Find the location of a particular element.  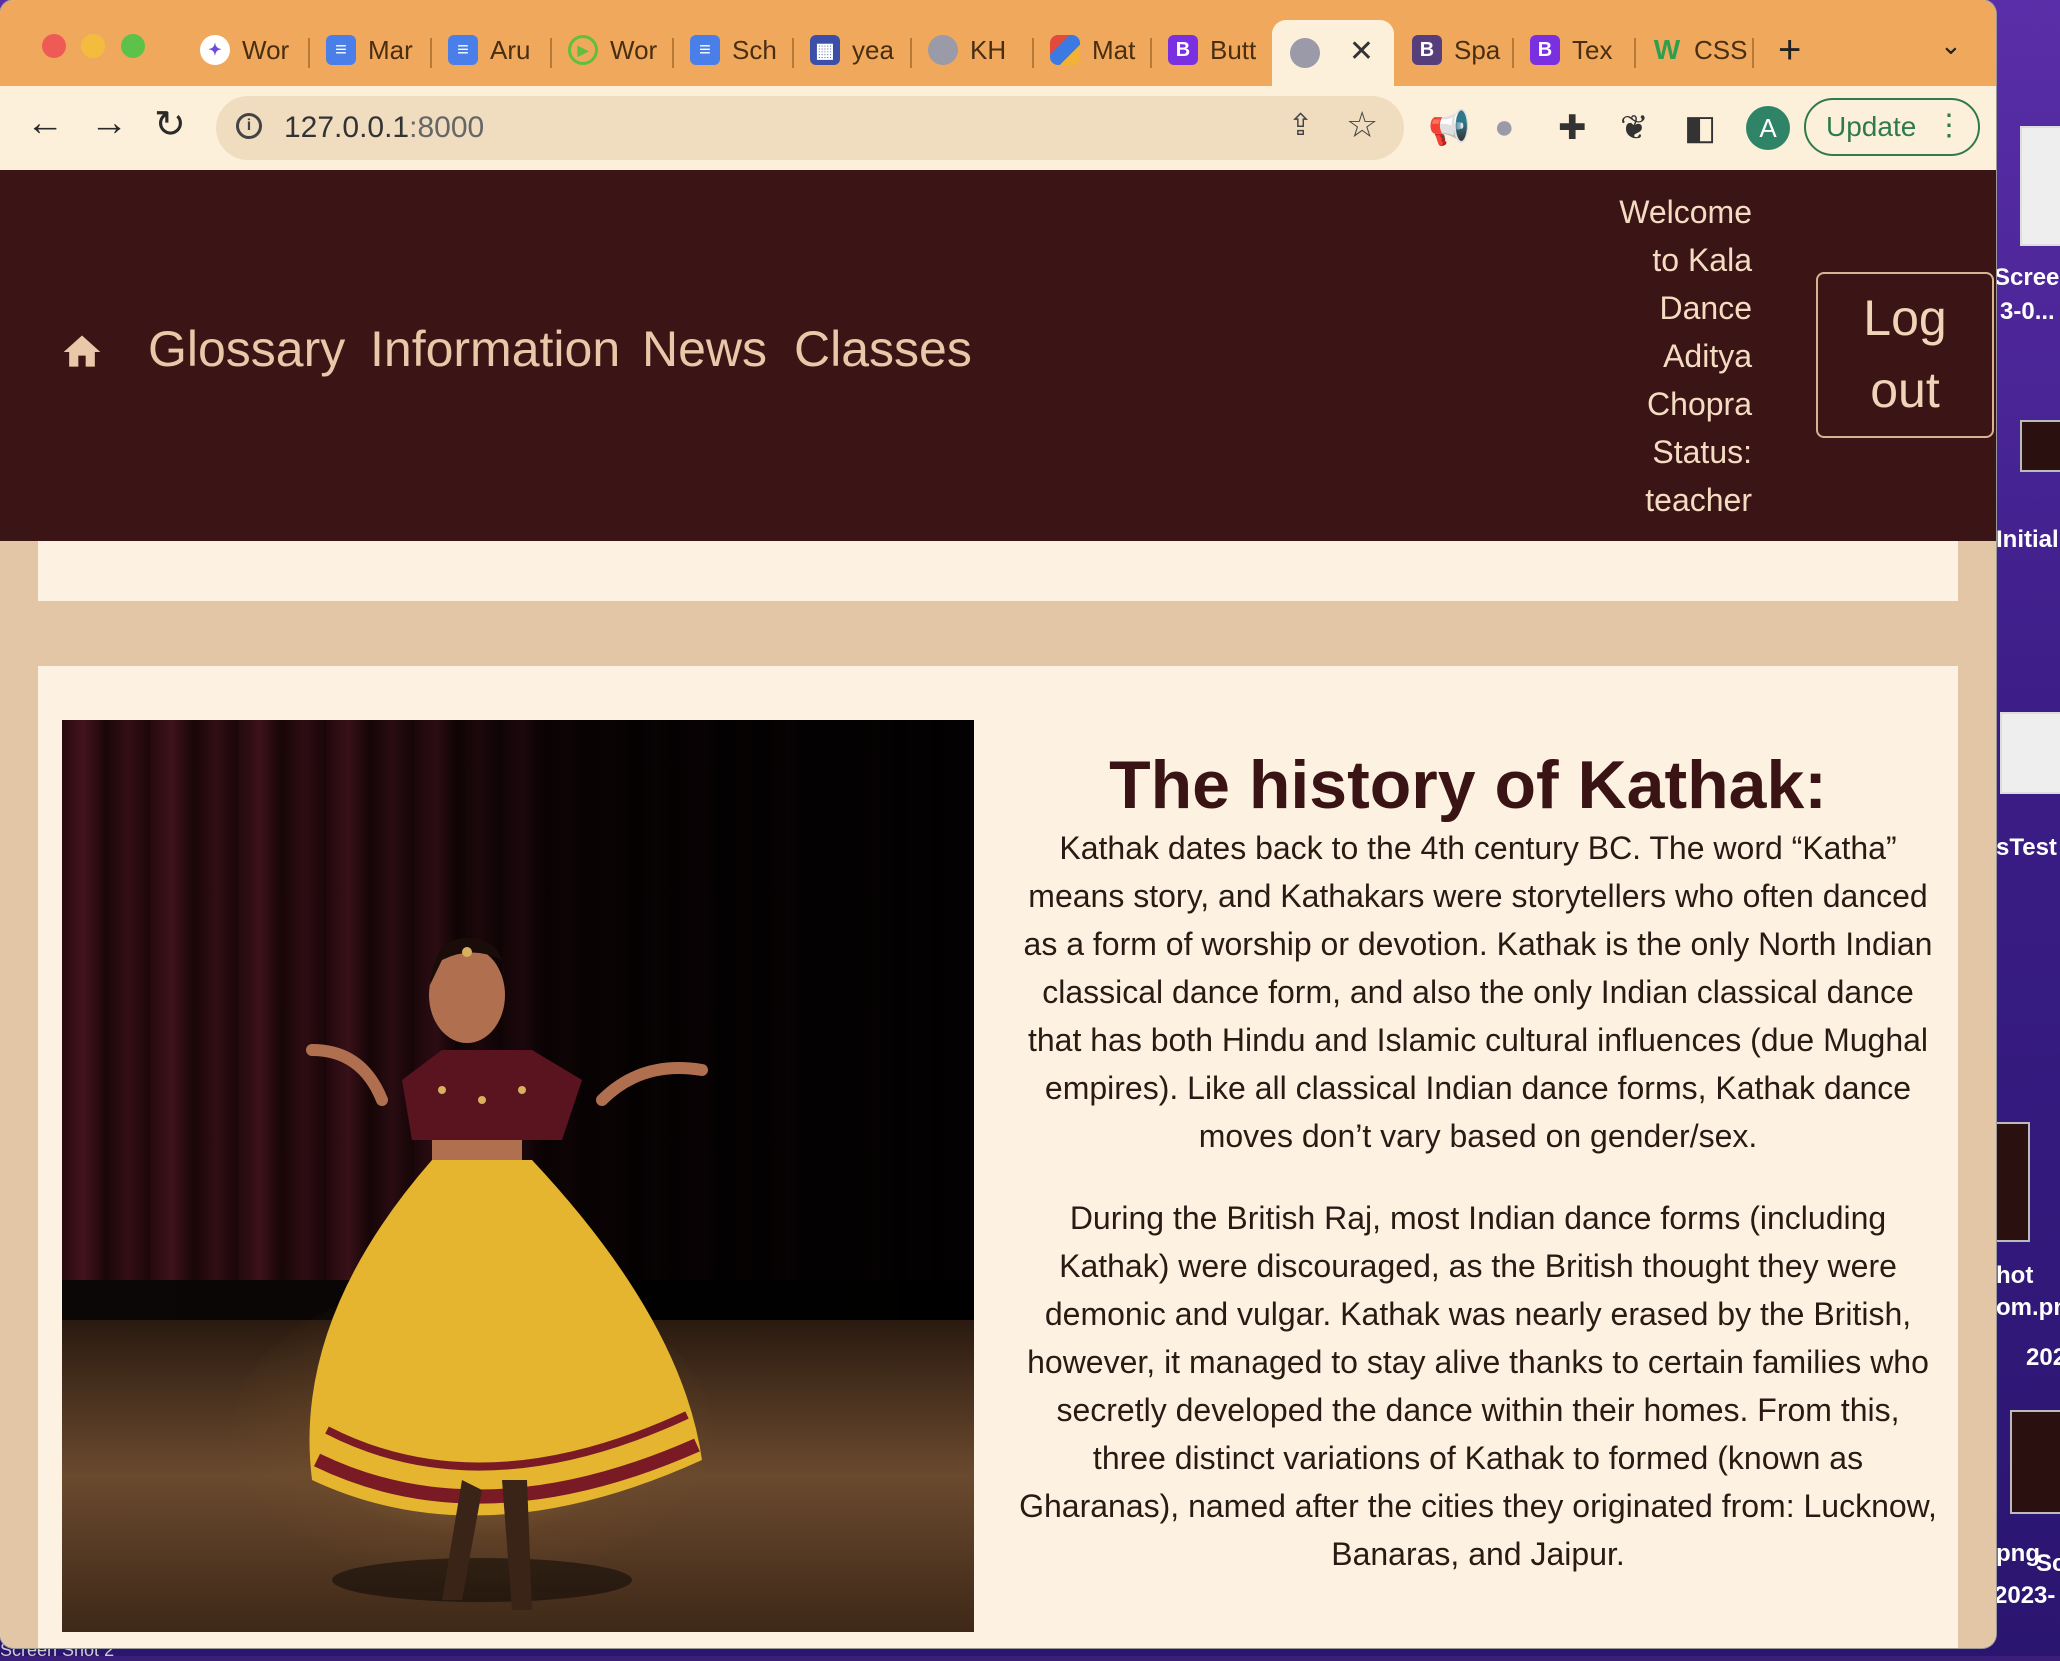

bookmark-star-icon: ☆ is located at coordinates (1362, 125).